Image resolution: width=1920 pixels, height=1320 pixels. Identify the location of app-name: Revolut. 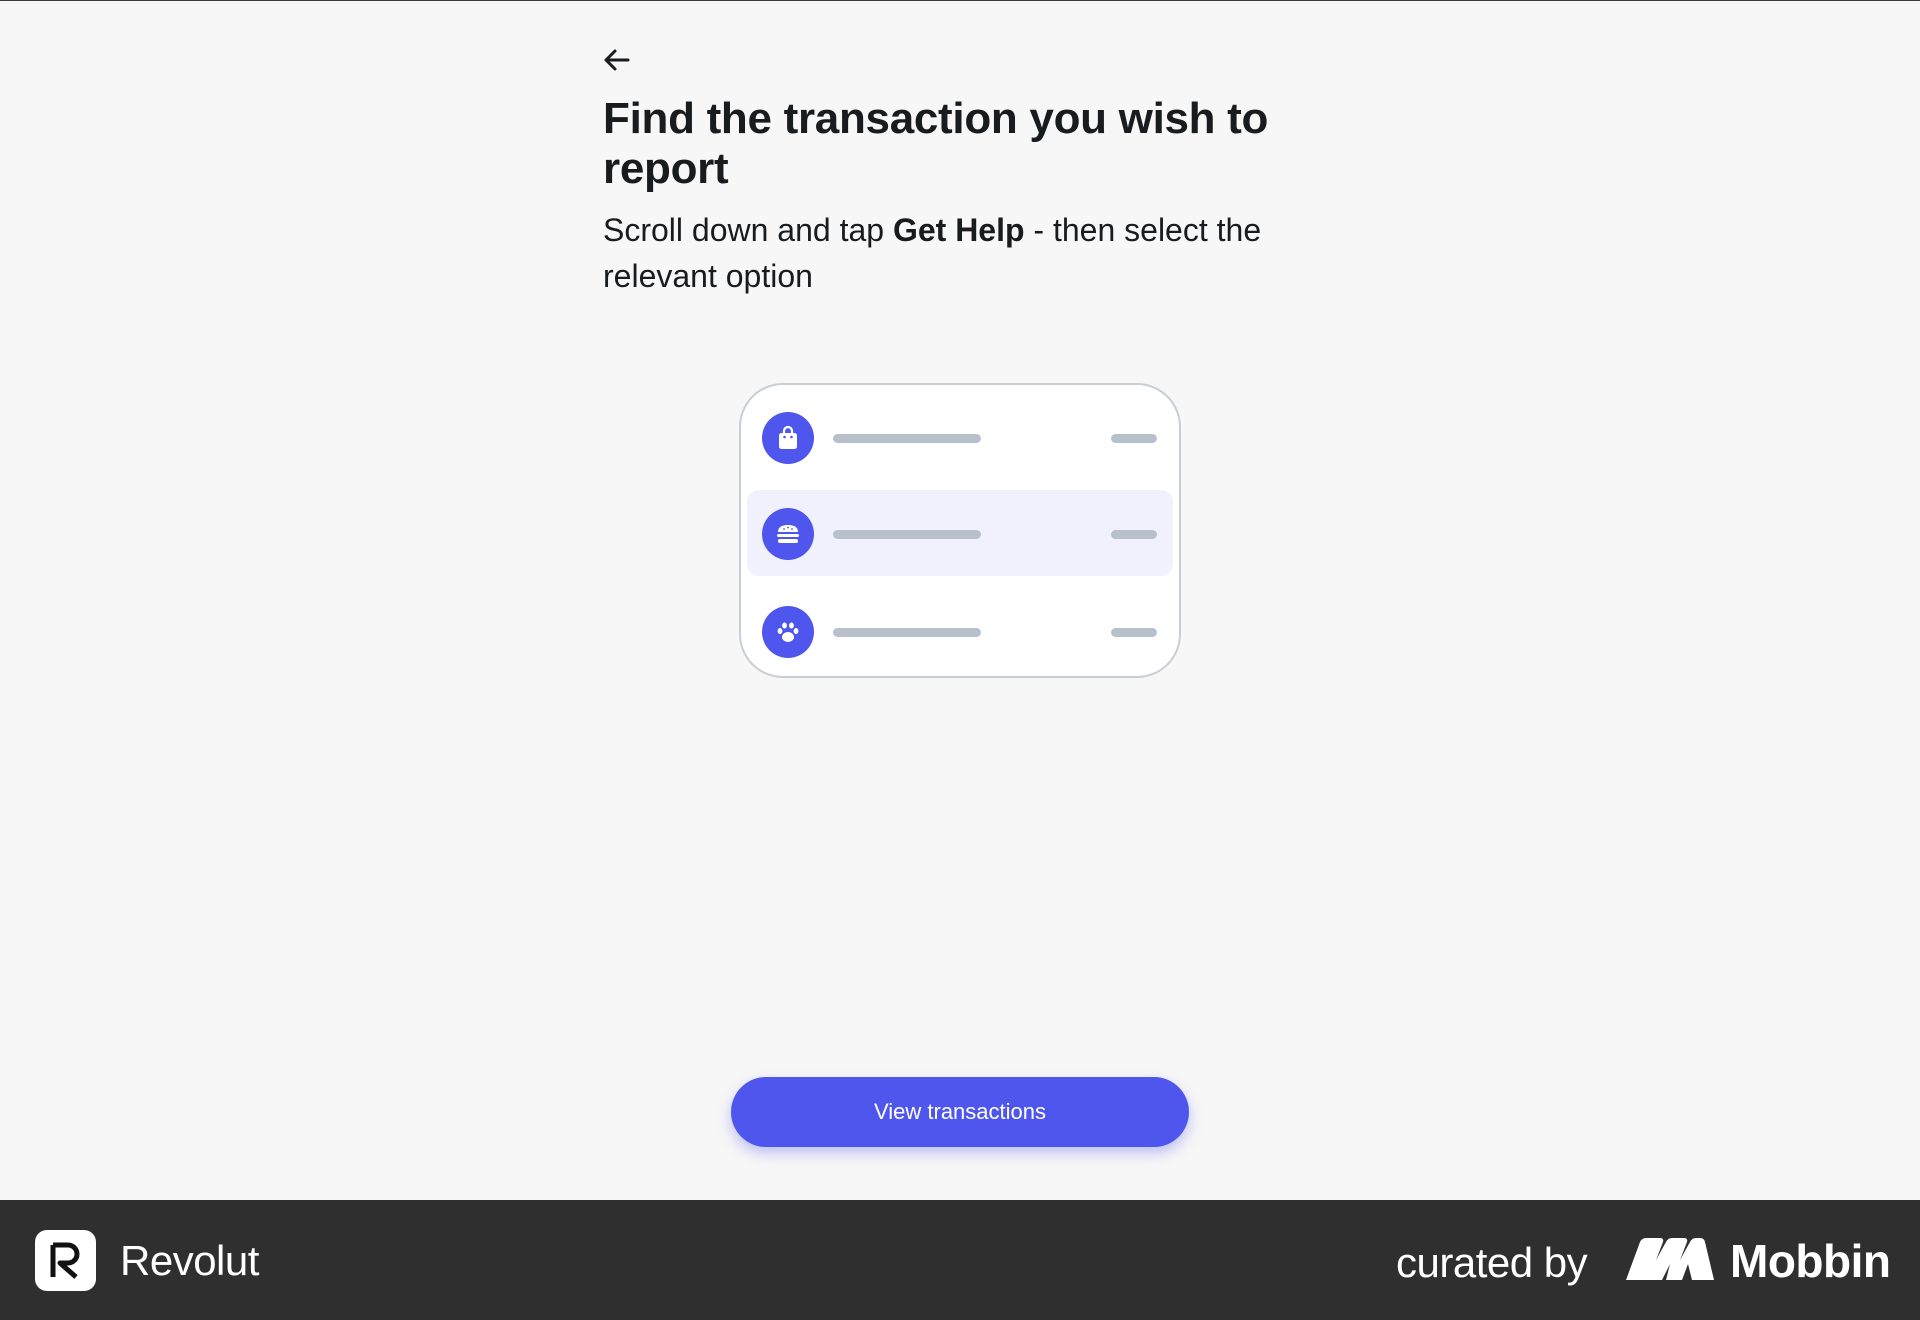
(189, 1260).